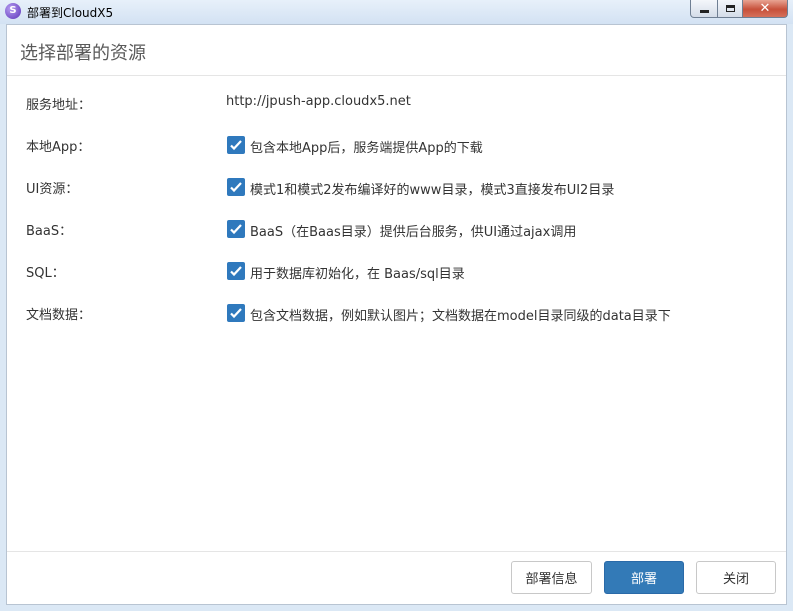 The height and width of the screenshot is (611, 793). Describe the element at coordinates (13, 11) in the screenshot. I see `app-logo-icon: S` at that location.